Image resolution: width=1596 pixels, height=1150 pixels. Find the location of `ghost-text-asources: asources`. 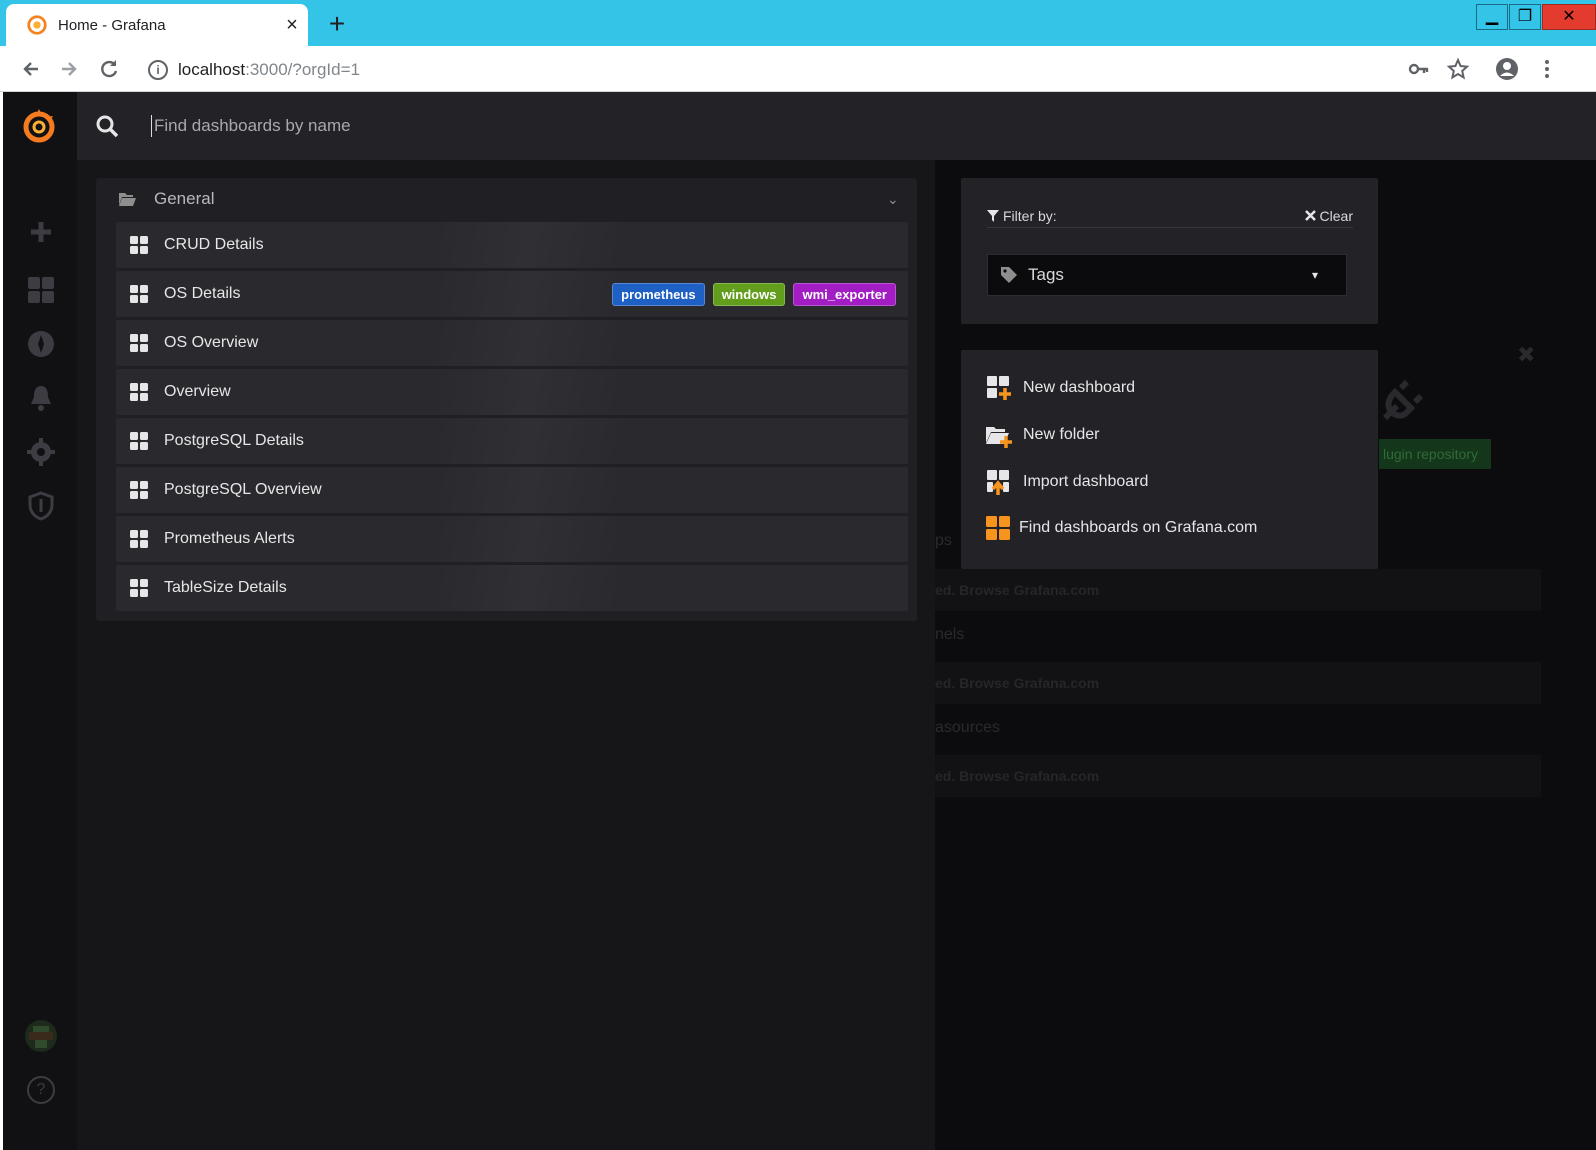

ghost-text-asources: asources is located at coordinates (967, 727).